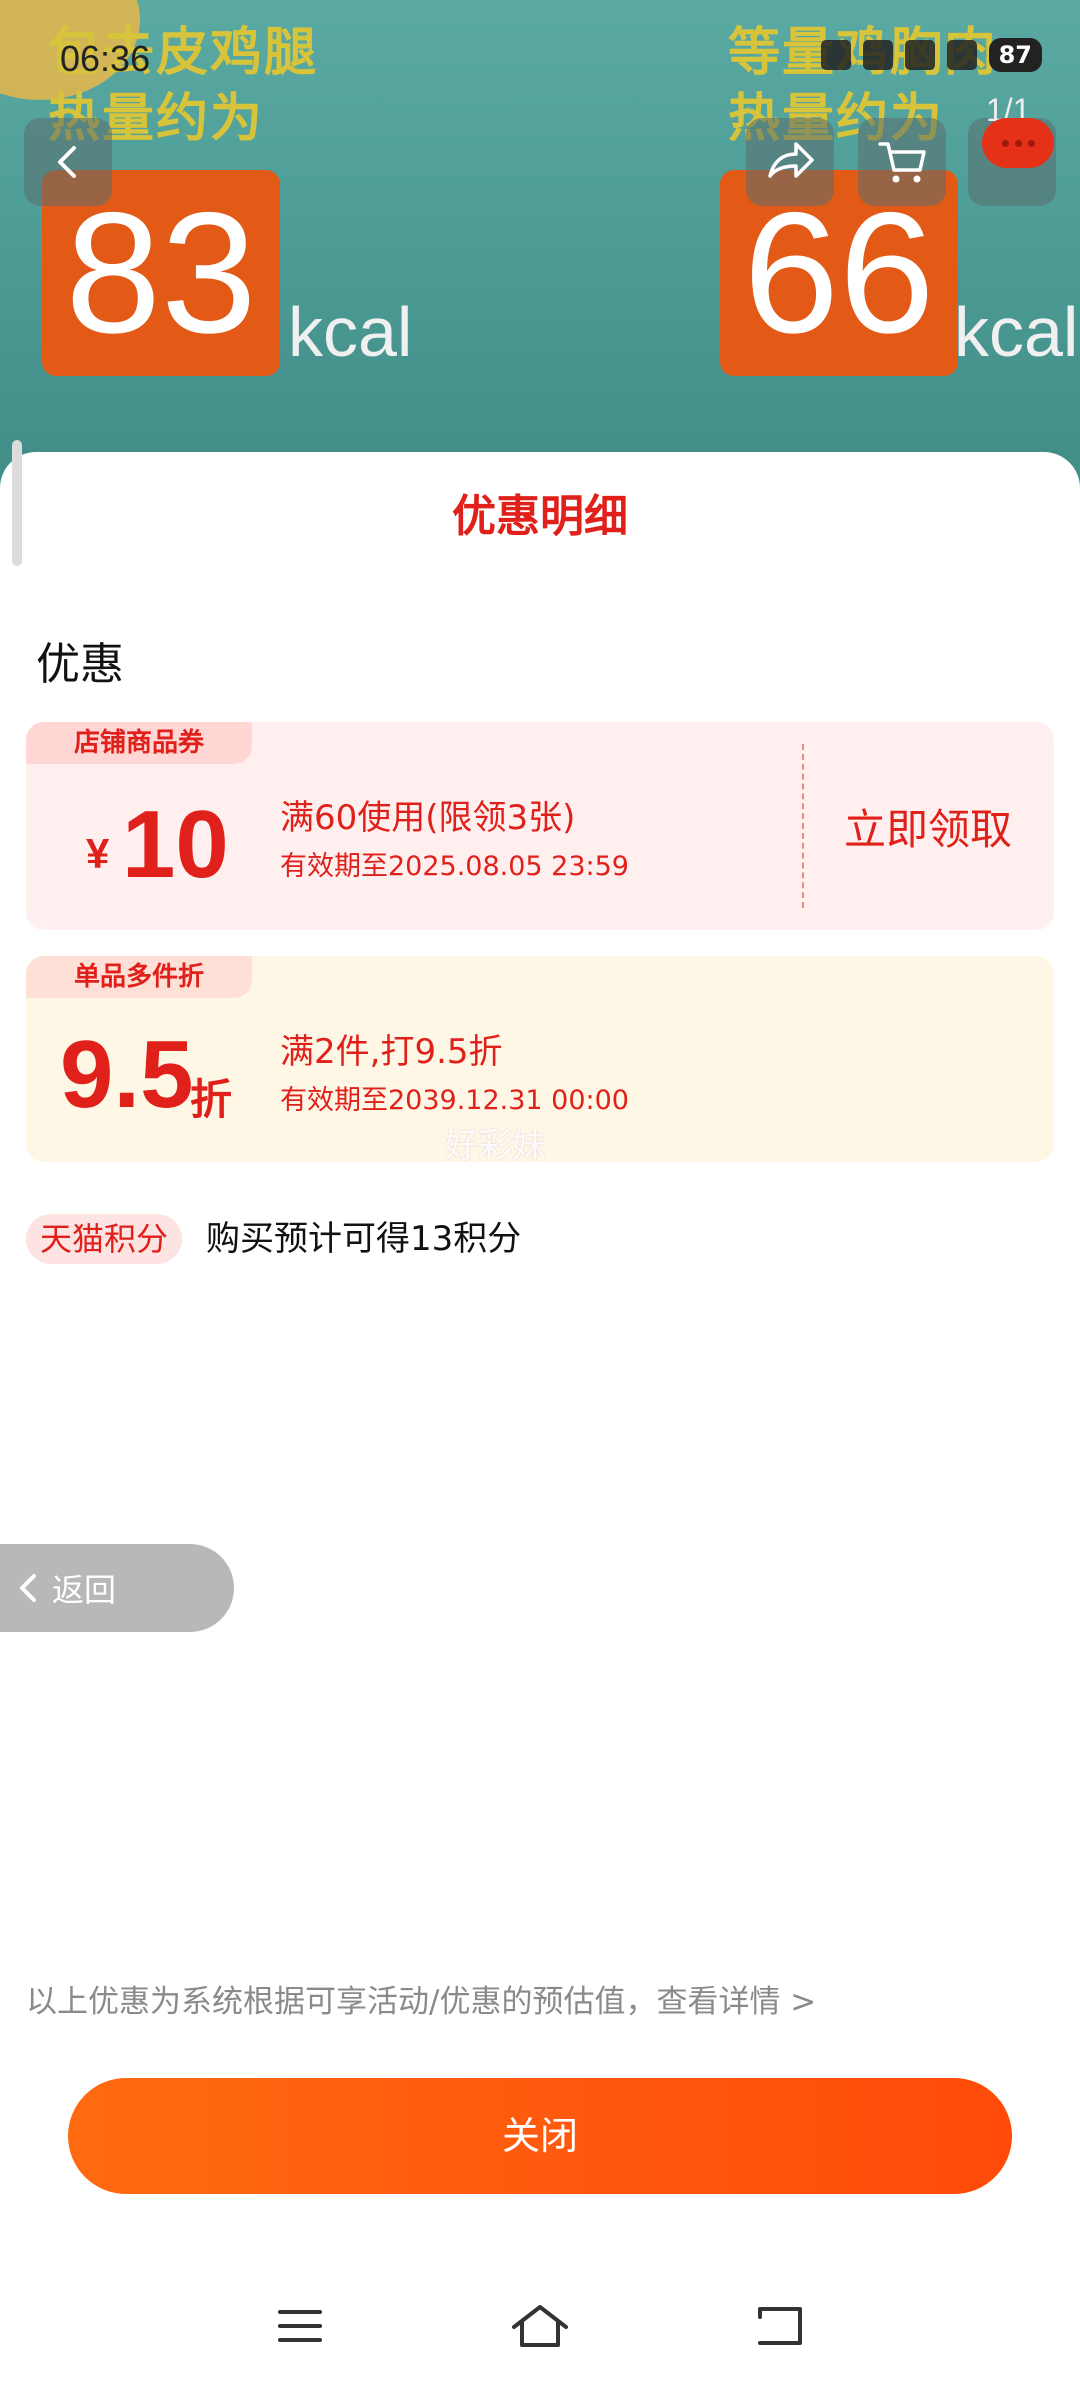 This screenshot has height=2388, width=1080. What do you see at coordinates (540, 516) in the screenshot?
I see `sheet-title: 优惠明细` at bounding box center [540, 516].